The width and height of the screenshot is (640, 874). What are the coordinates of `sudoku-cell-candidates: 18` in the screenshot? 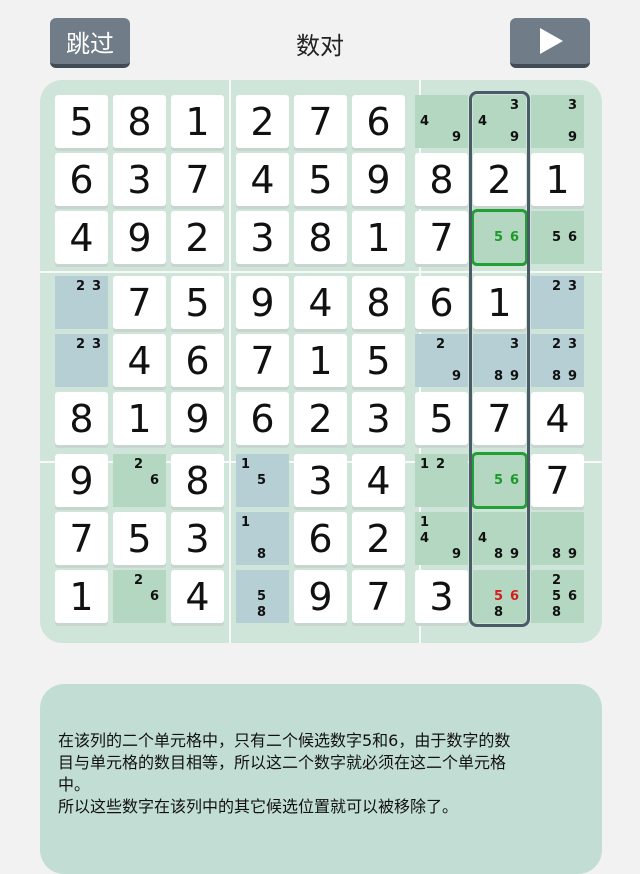 It's located at (262, 538).